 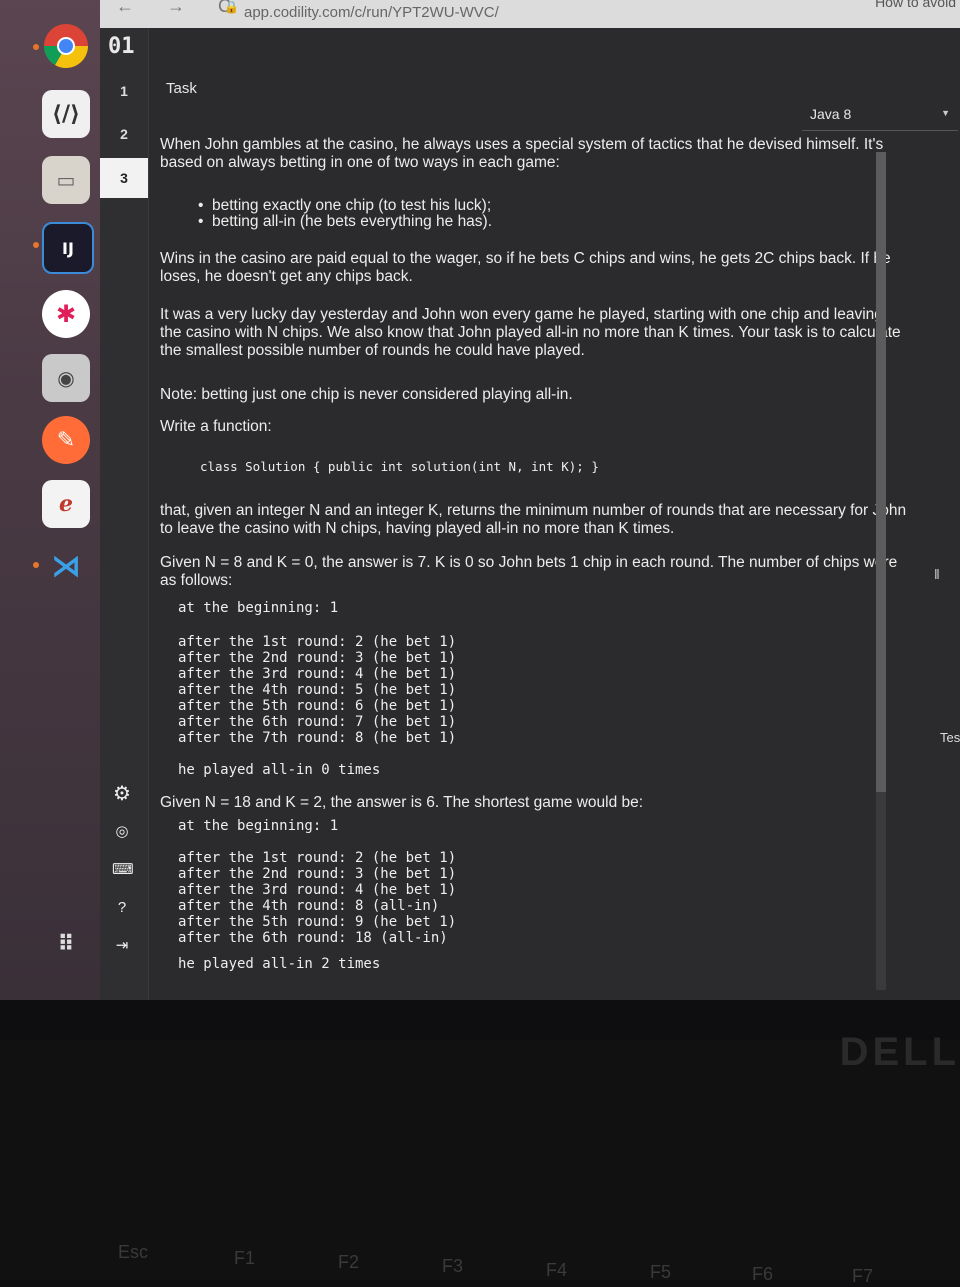 What do you see at coordinates (124, 134) in the screenshot?
I see `task-tab-2: 2` at bounding box center [124, 134].